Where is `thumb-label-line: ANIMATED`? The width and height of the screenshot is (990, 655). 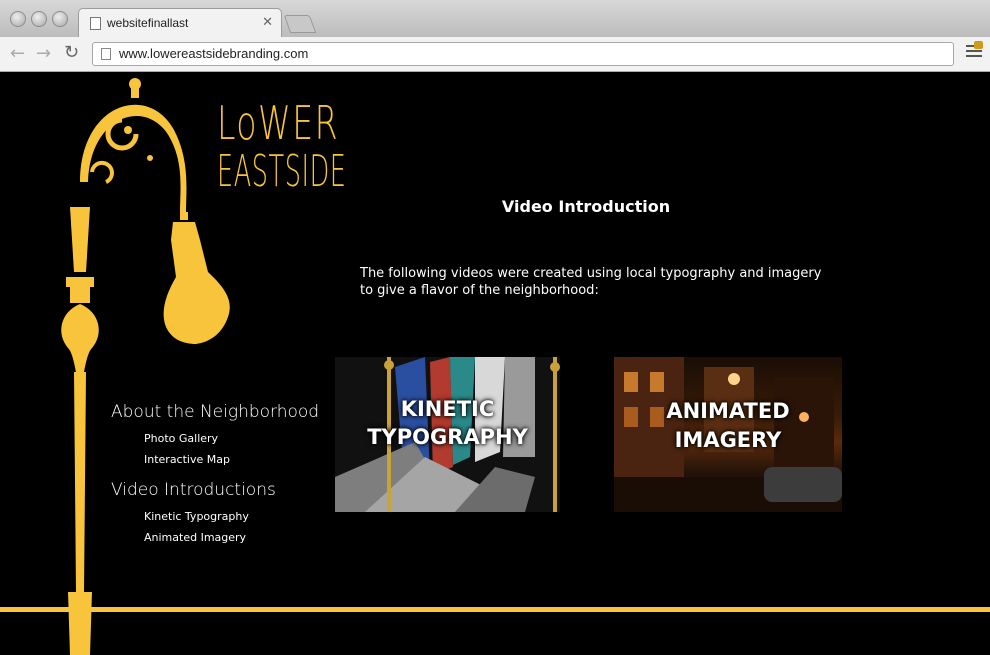 thumb-label-line: ANIMATED is located at coordinates (728, 411).